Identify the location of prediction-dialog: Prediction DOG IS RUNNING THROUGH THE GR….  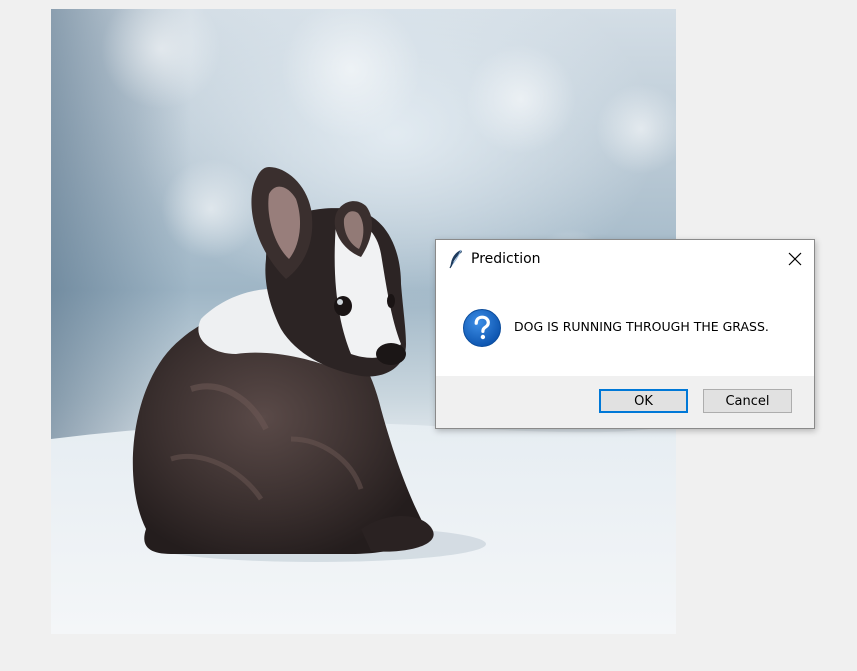
(625, 334).